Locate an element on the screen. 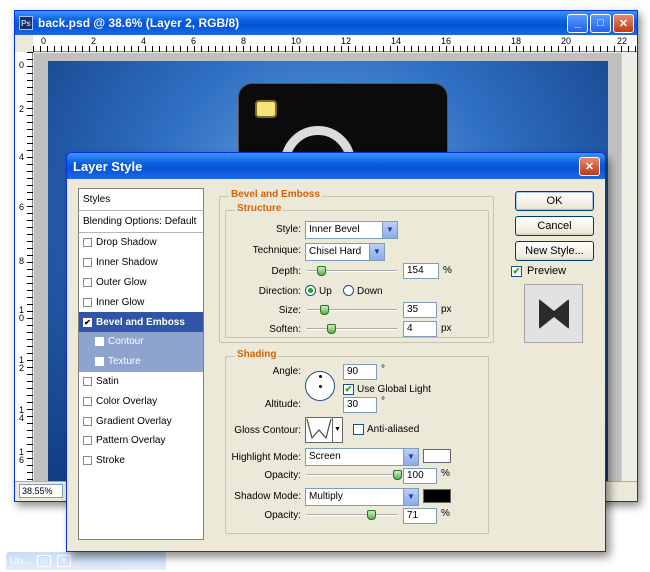  depth-label: Depth: is located at coordinates (286, 271).